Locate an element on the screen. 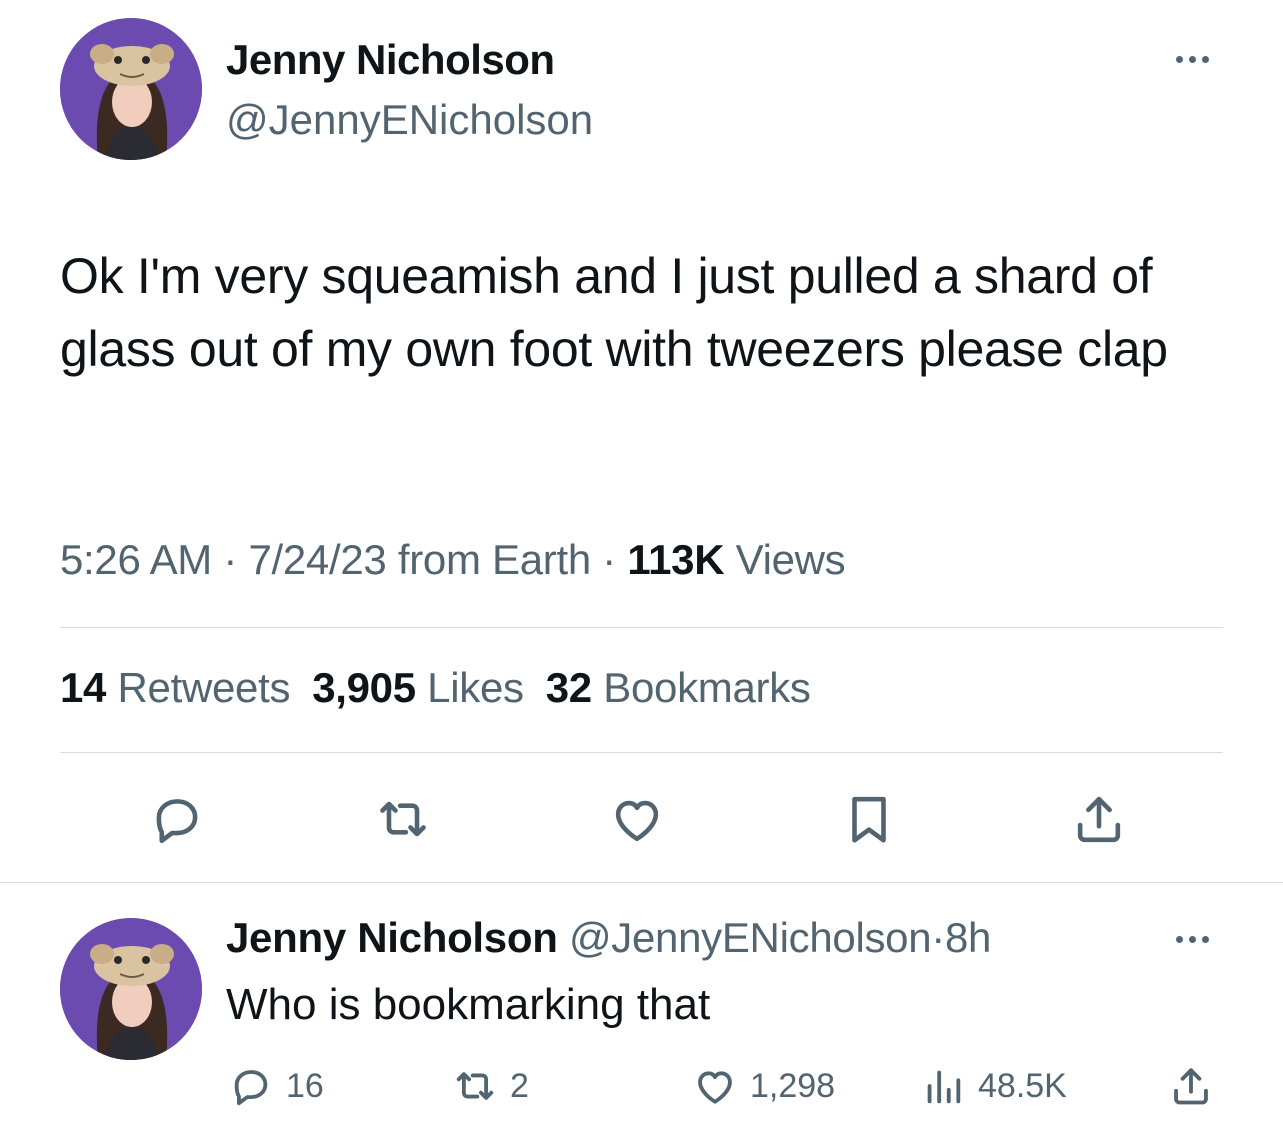 This screenshot has width=1283, height=1122. reply-reply-button: 16 is located at coordinates (276, 1086).